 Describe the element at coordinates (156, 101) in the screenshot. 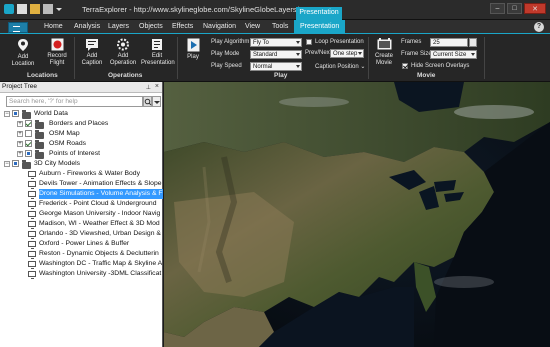

I see `search-options-icon` at that location.